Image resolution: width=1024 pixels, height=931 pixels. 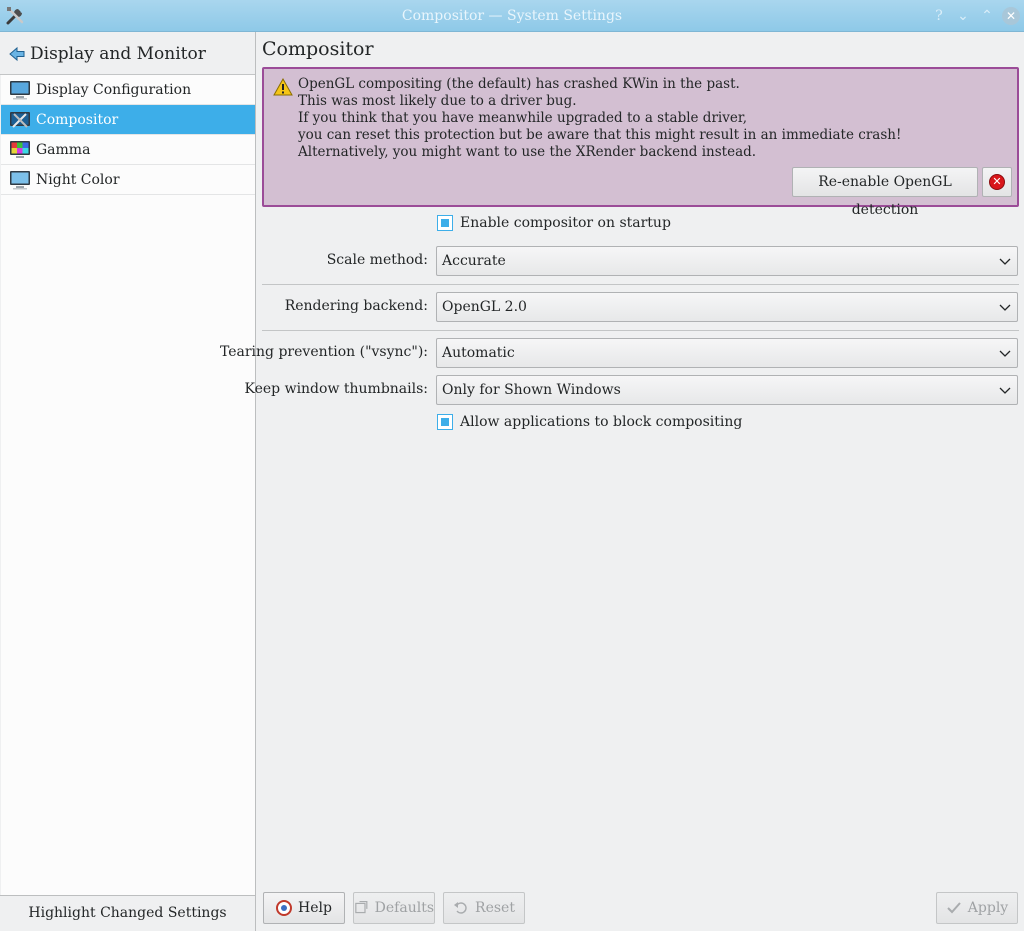 I want to click on reset-button: Reset, so click(x=484, y=908).